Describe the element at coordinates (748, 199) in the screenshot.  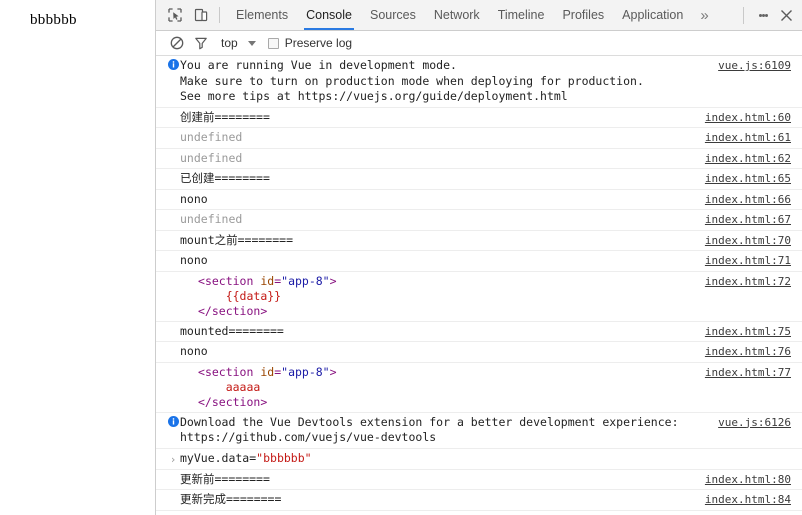
I see `source-link: index.html:66` at that location.